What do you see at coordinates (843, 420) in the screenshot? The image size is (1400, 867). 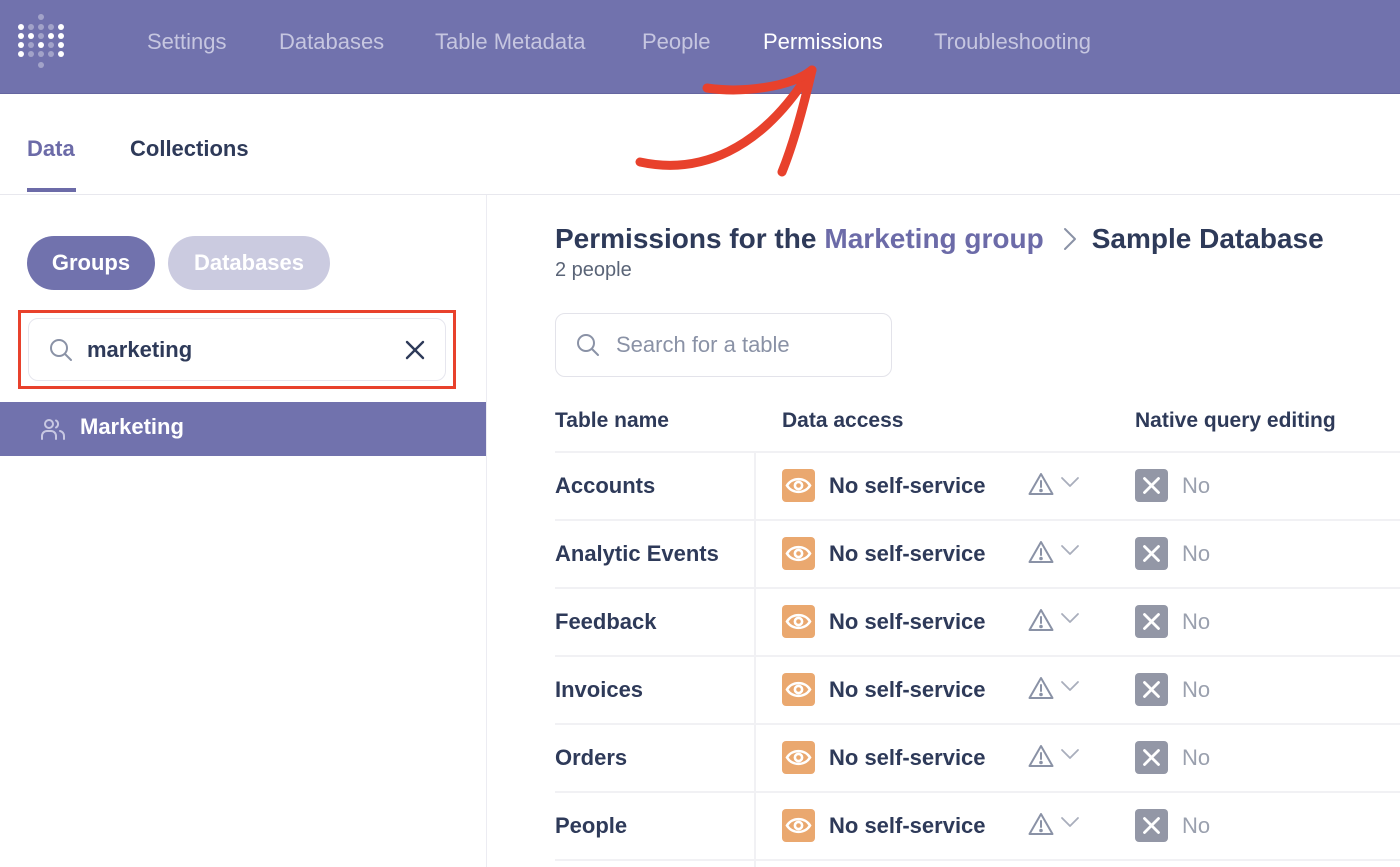 I see `column-header-data-access: Data access` at bounding box center [843, 420].